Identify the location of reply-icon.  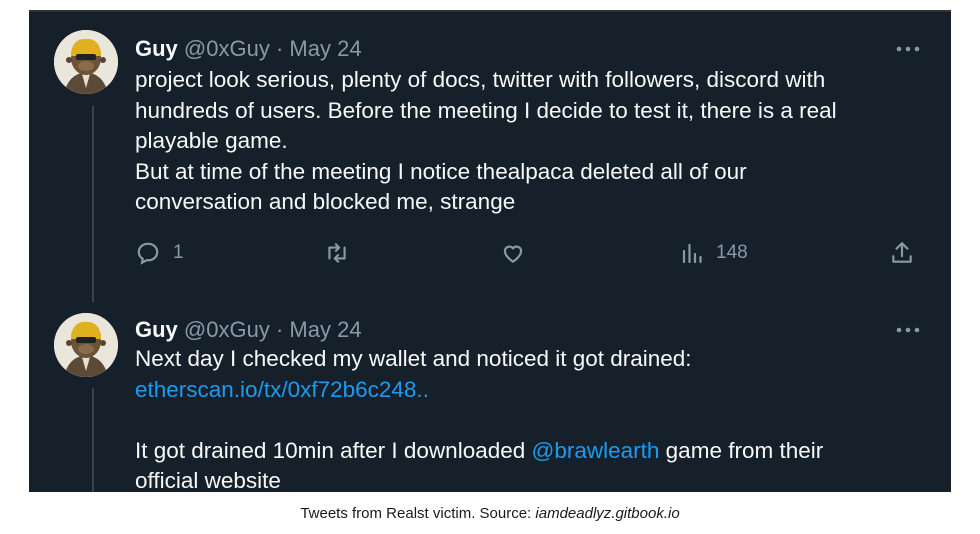
(148, 253).